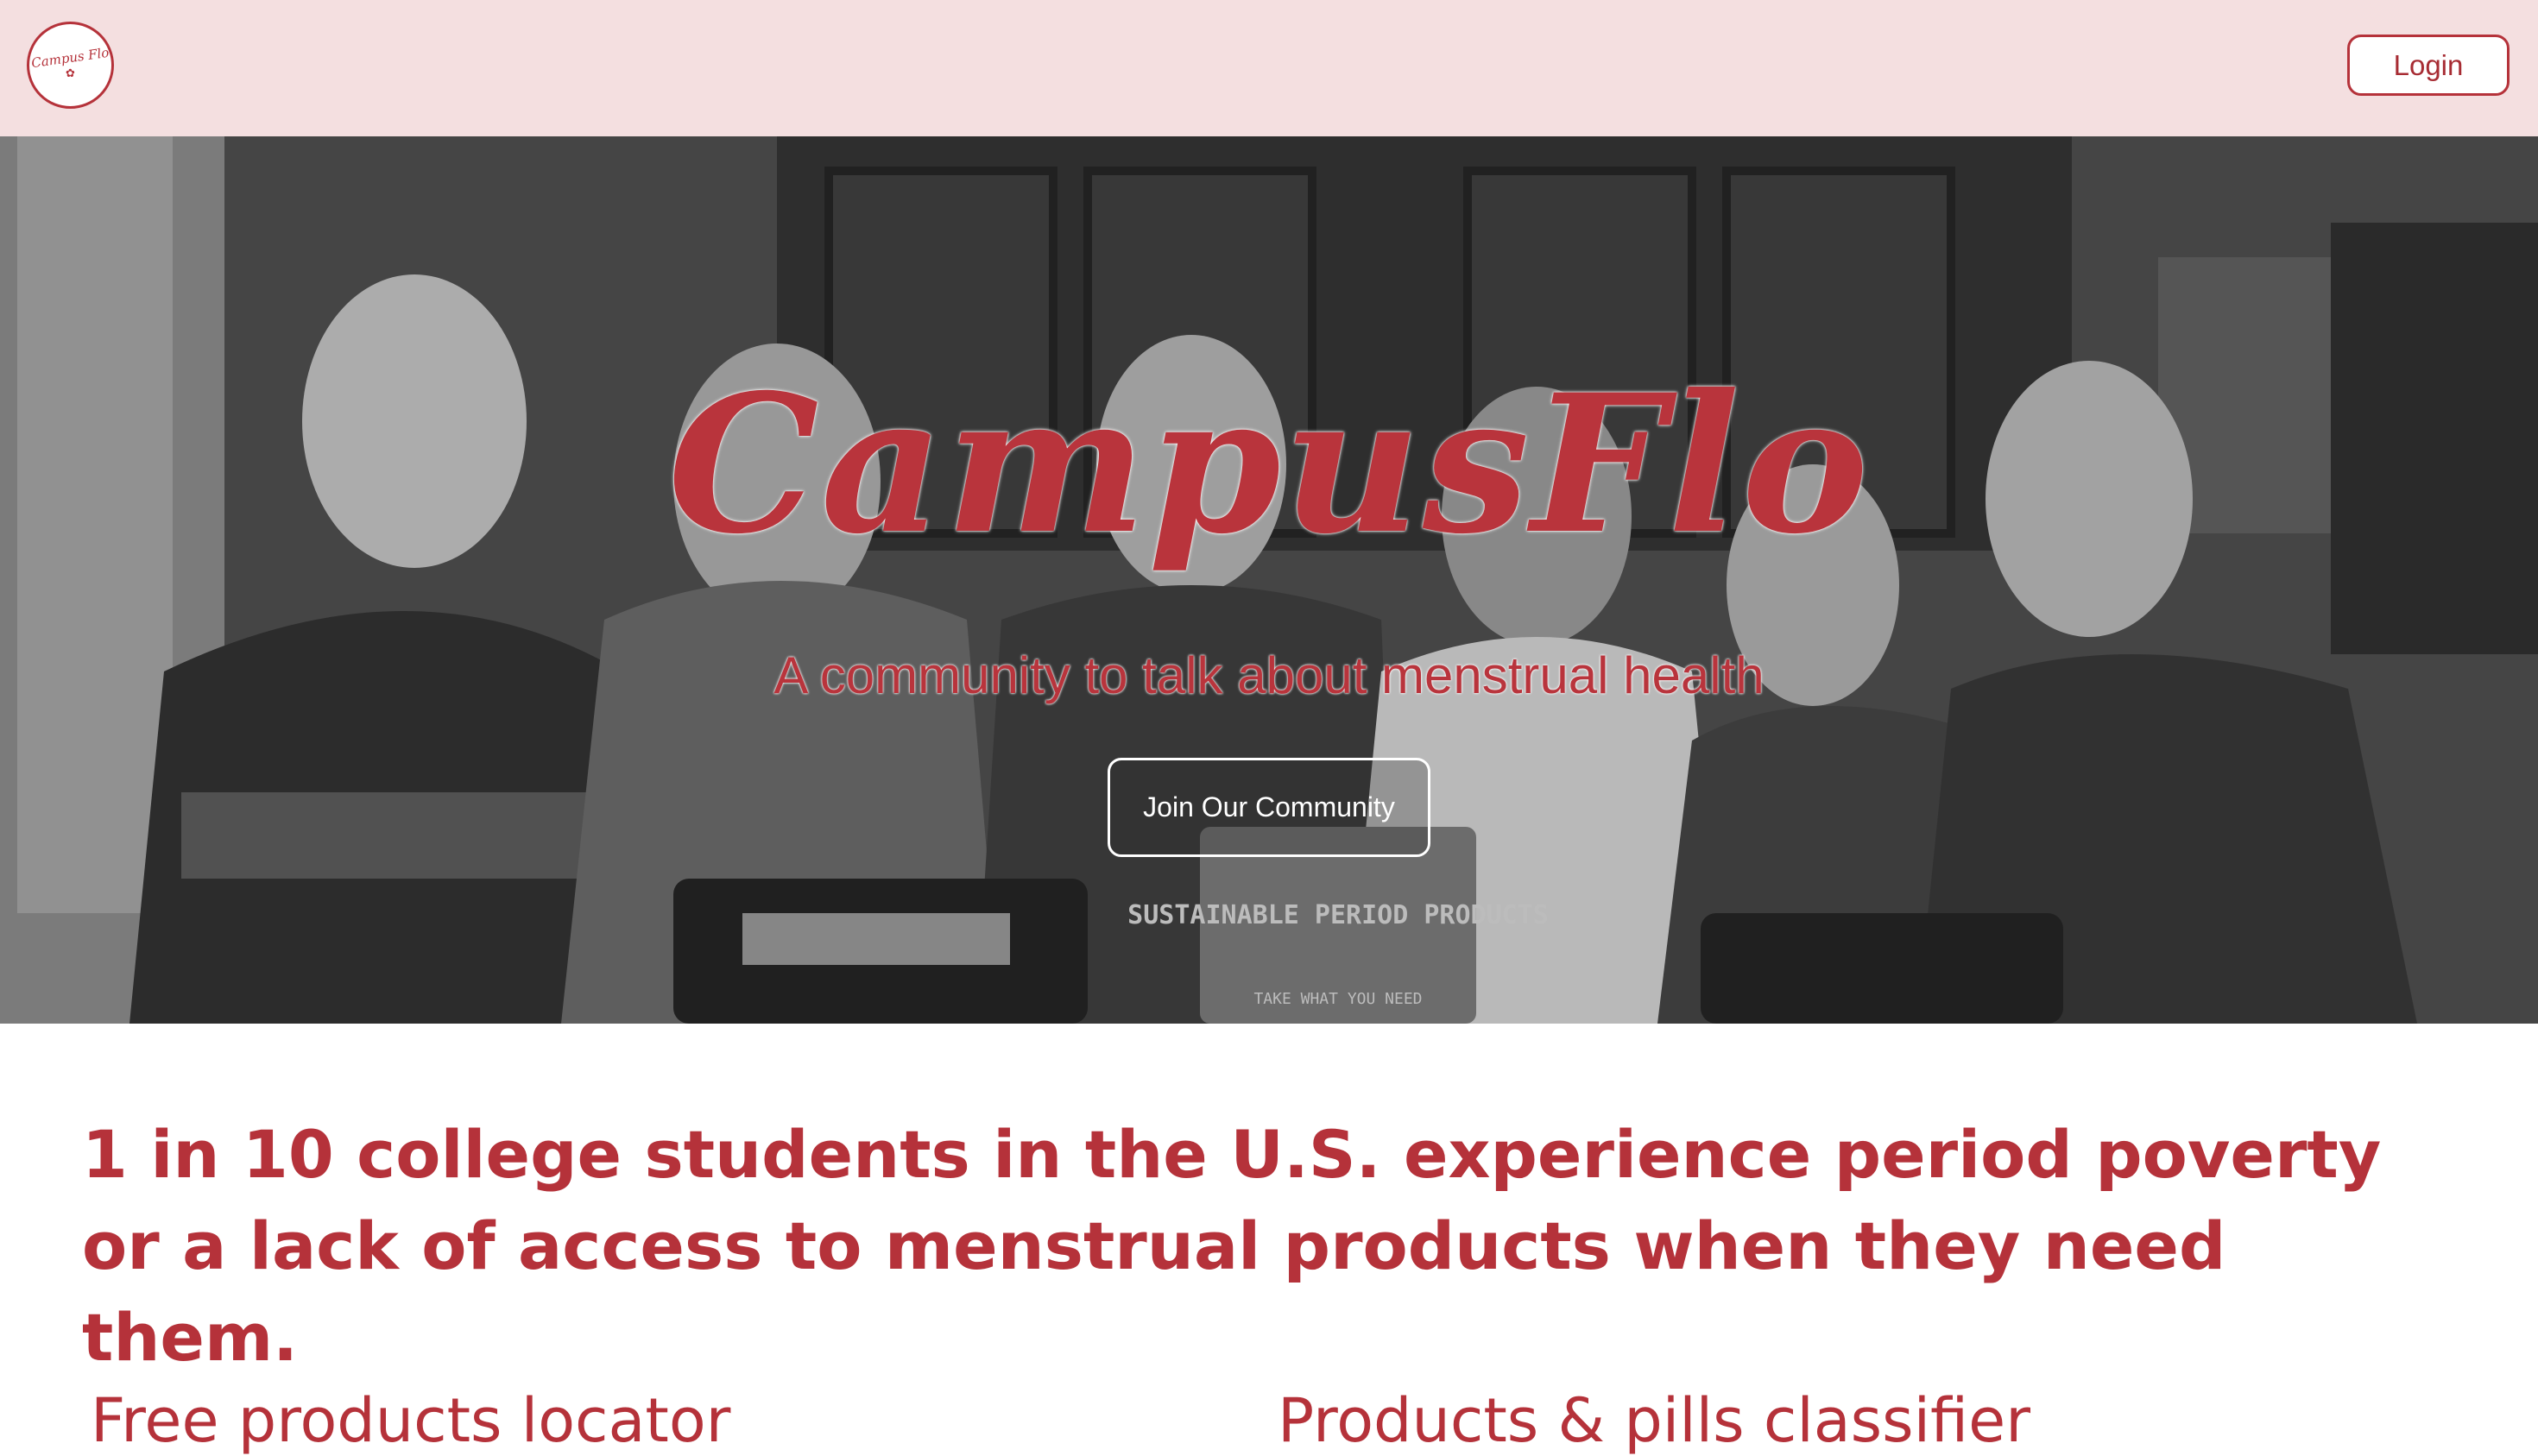 Image resolution: width=2538 pixels, height=1456 pixels. Describe the element at coordinates (70, 66) in the screenshot. I see `campusflo-logo: Campus Flo ✿` at that location.